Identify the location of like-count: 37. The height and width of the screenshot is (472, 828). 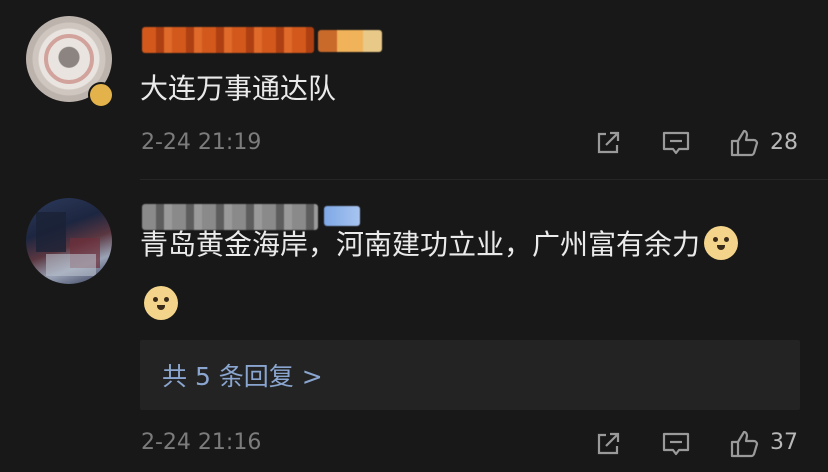
(784, 442).